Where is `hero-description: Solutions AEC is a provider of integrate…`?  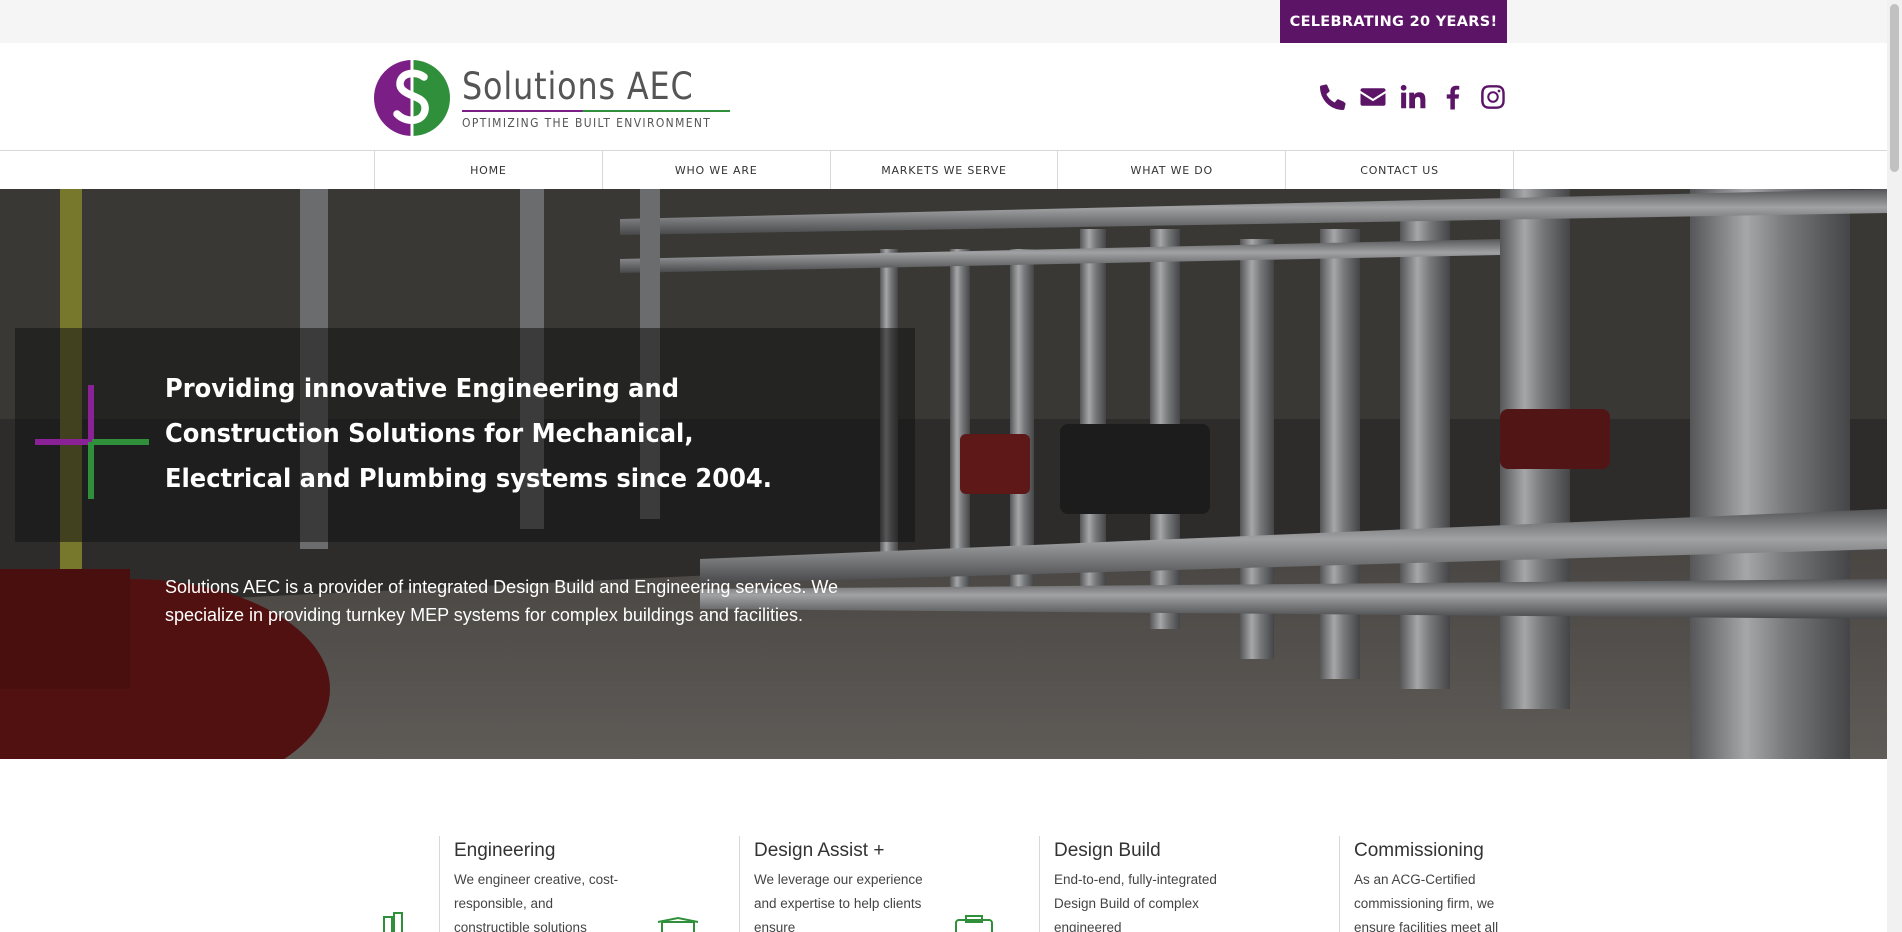
hero-description: Solutions AEC is a provider of integrate… is located at coordinates (502, 601).